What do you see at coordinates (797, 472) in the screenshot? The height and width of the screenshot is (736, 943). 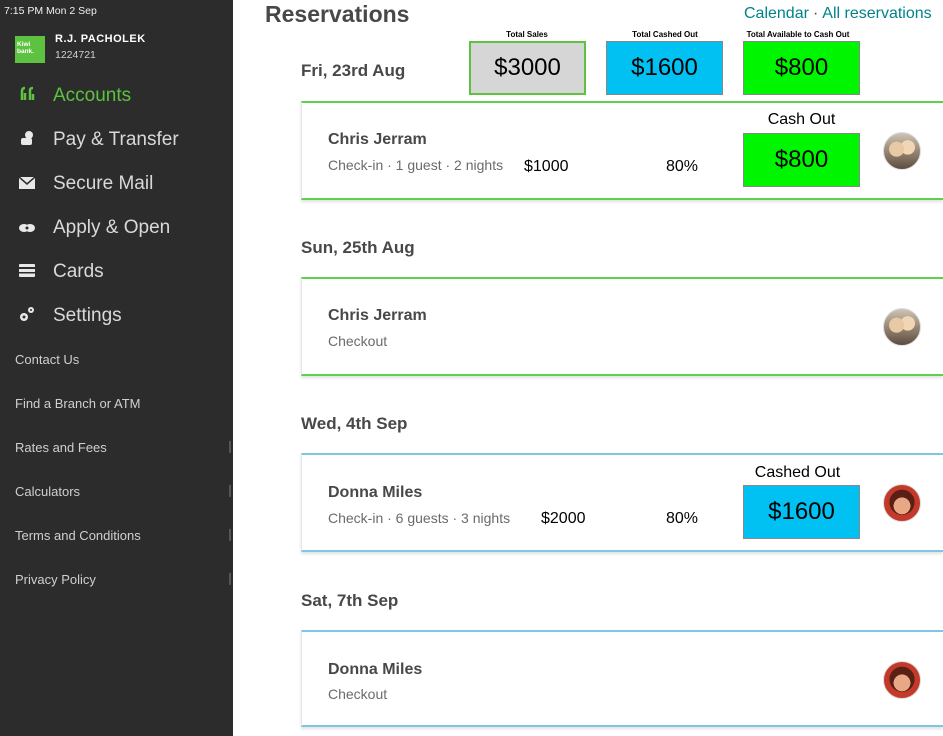 I see `cashed-out-label: Cashed Out` at bounding box center [797, 472].